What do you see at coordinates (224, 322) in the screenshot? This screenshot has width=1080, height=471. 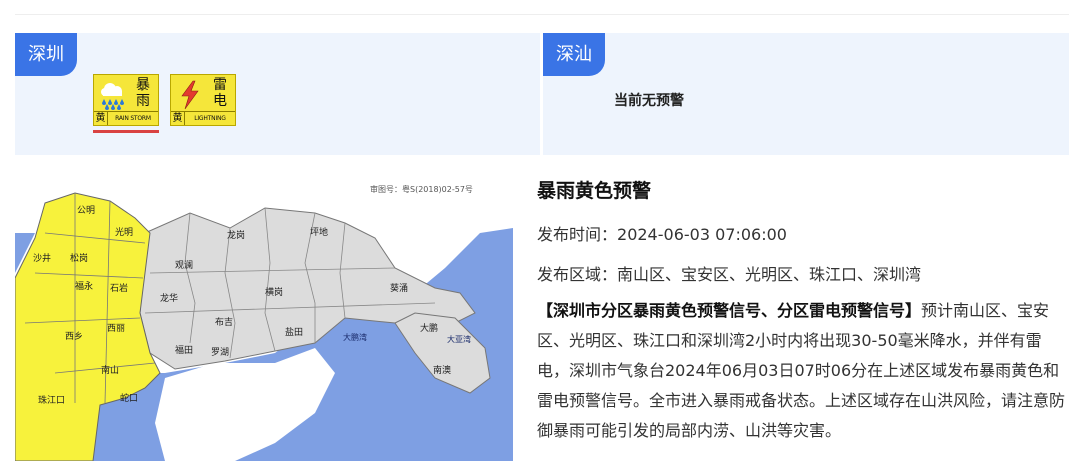 I see `label-buji: 布吉` at bounding box center [224, 322].